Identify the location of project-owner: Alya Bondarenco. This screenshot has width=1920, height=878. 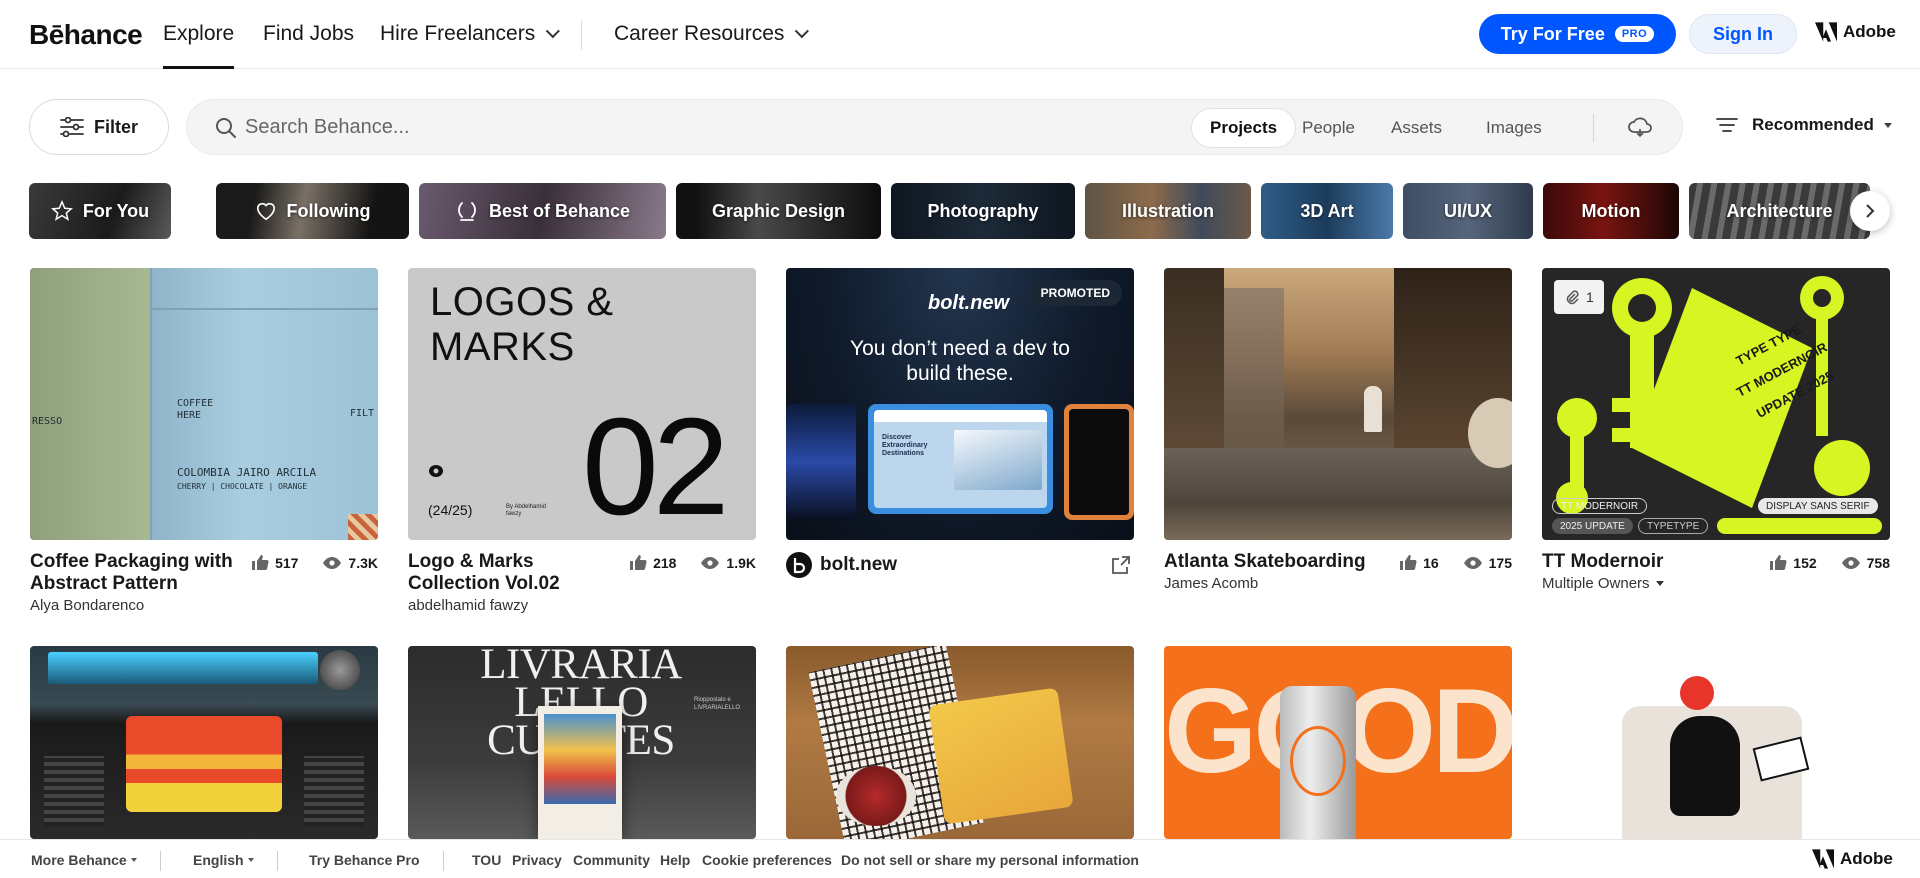
(87, 605).